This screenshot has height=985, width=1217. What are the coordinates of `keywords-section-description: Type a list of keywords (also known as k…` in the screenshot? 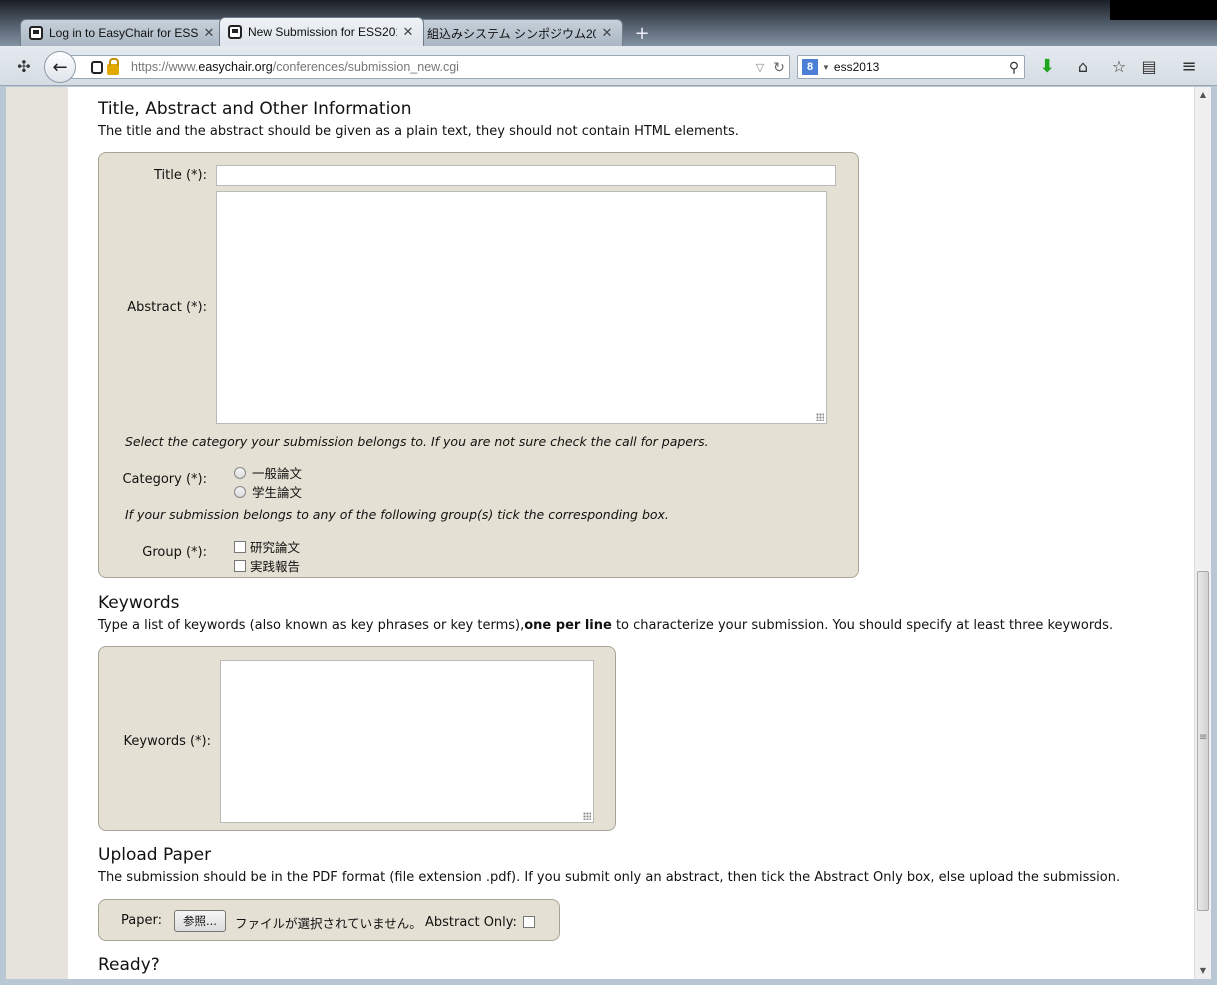 It's located at (606, 625).